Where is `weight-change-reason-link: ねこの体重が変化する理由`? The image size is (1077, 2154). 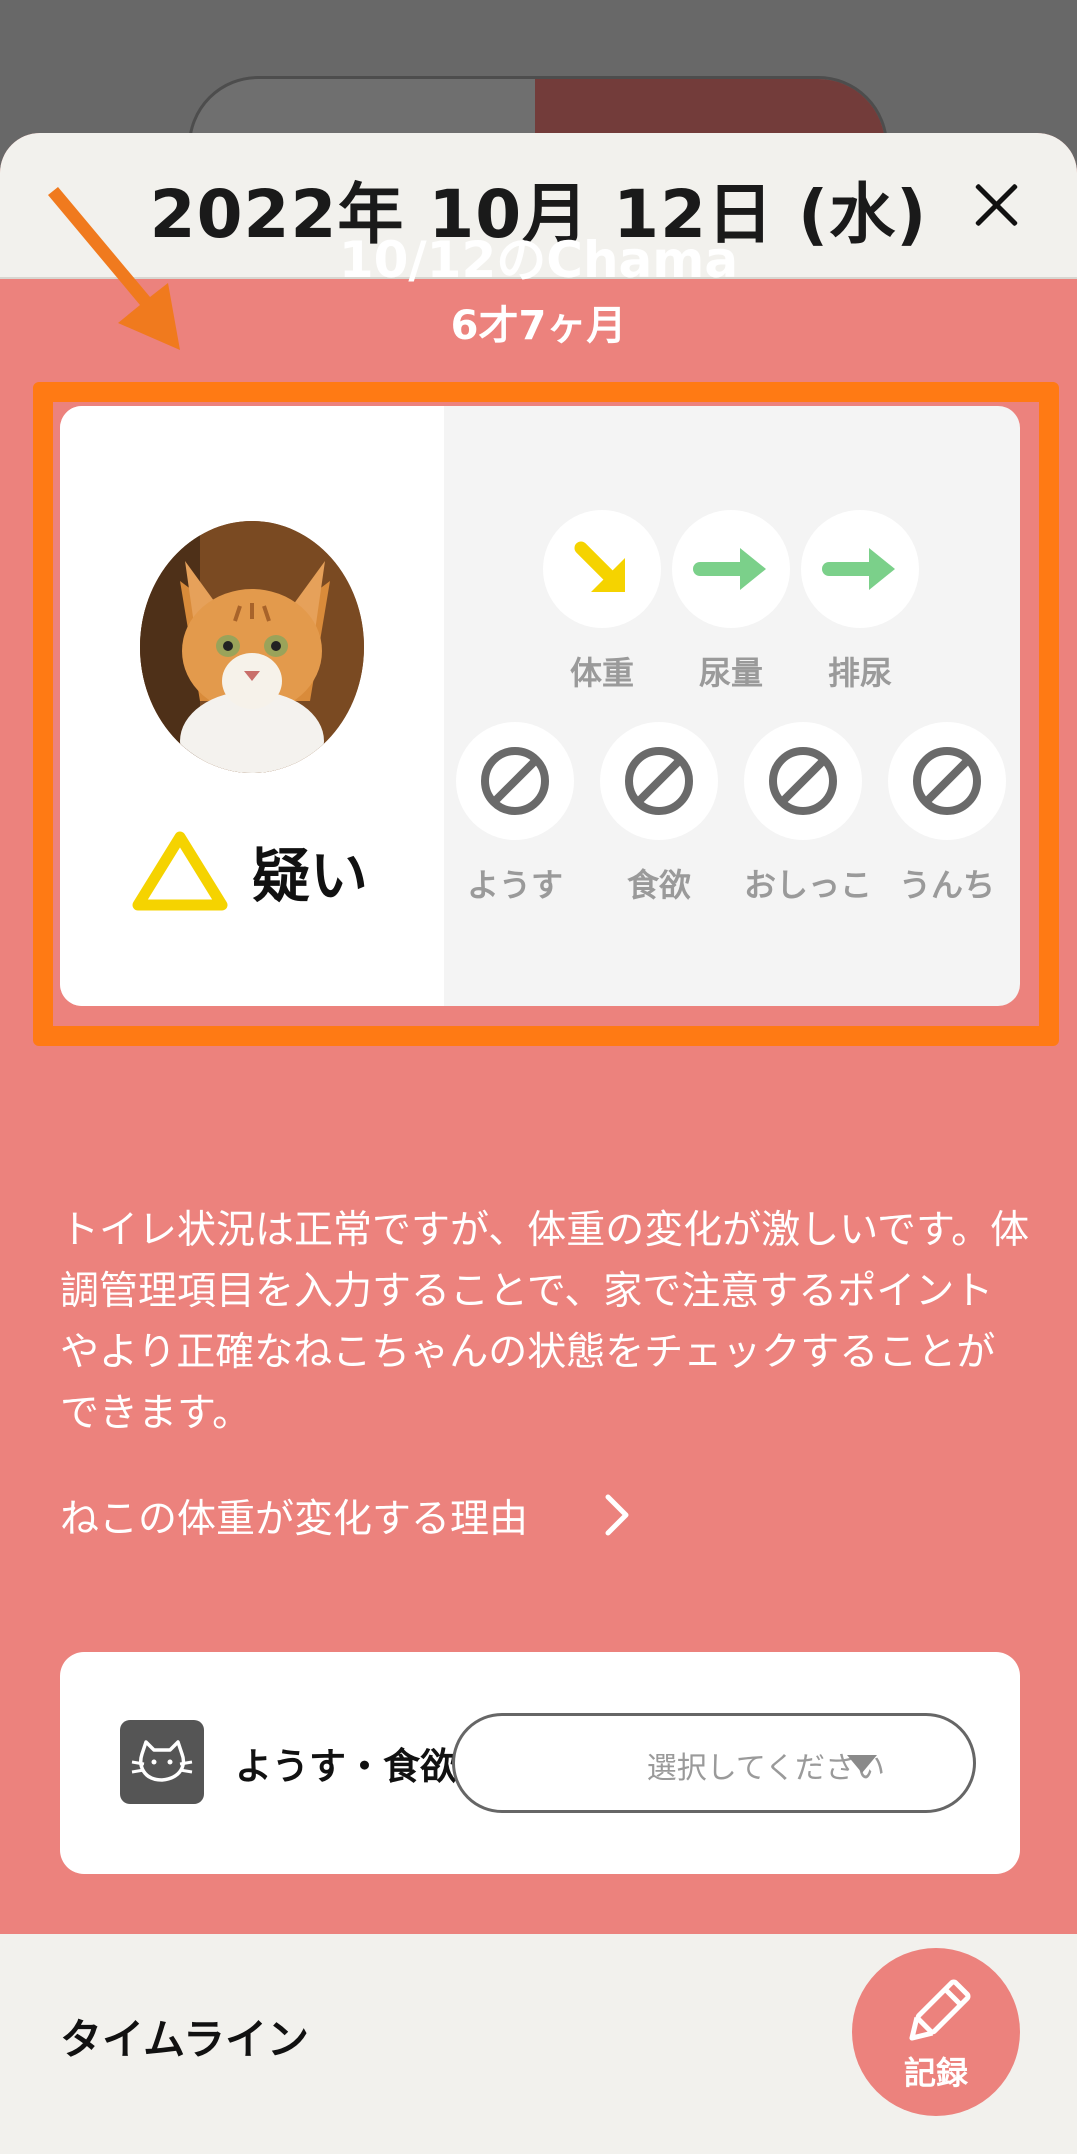 weight-change-reason-link: ねこの体重が変化する理由 is located at coordinates (294, 1516).